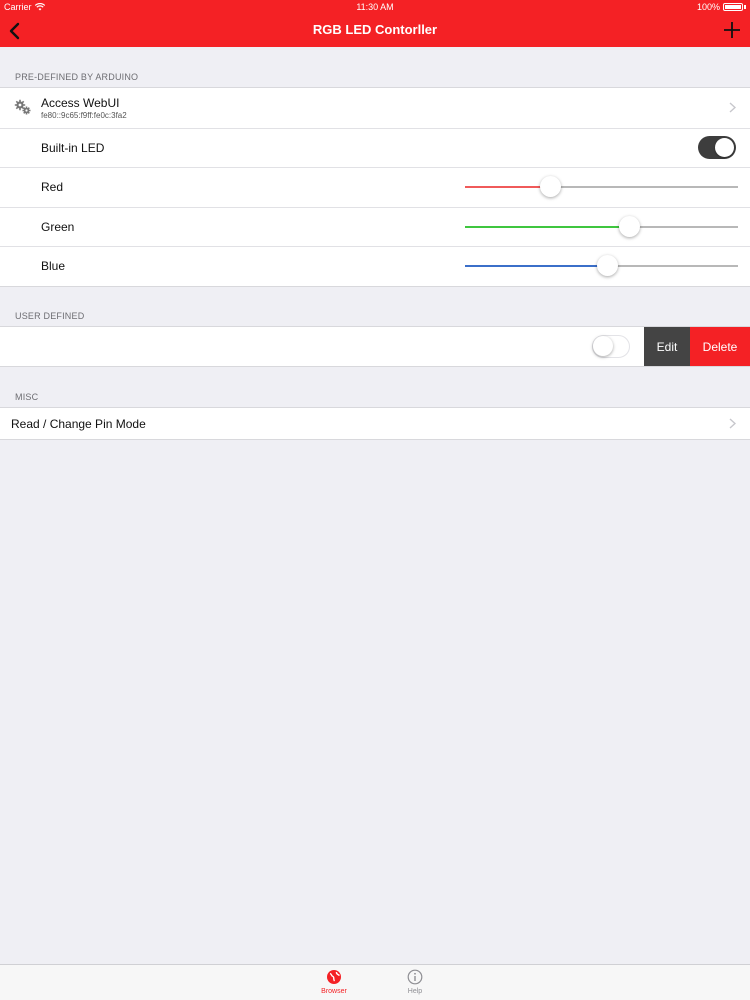 The width and height of the screenshot is (750, 1000). I want to click on status-bar: Carrier 11:30 AM 100%, so click(375, 7).